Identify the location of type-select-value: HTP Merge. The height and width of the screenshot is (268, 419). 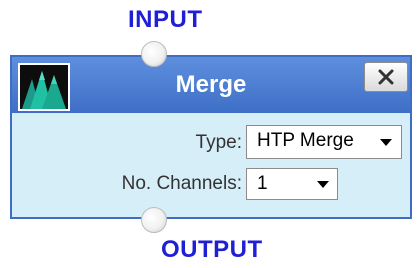
(305, 140).